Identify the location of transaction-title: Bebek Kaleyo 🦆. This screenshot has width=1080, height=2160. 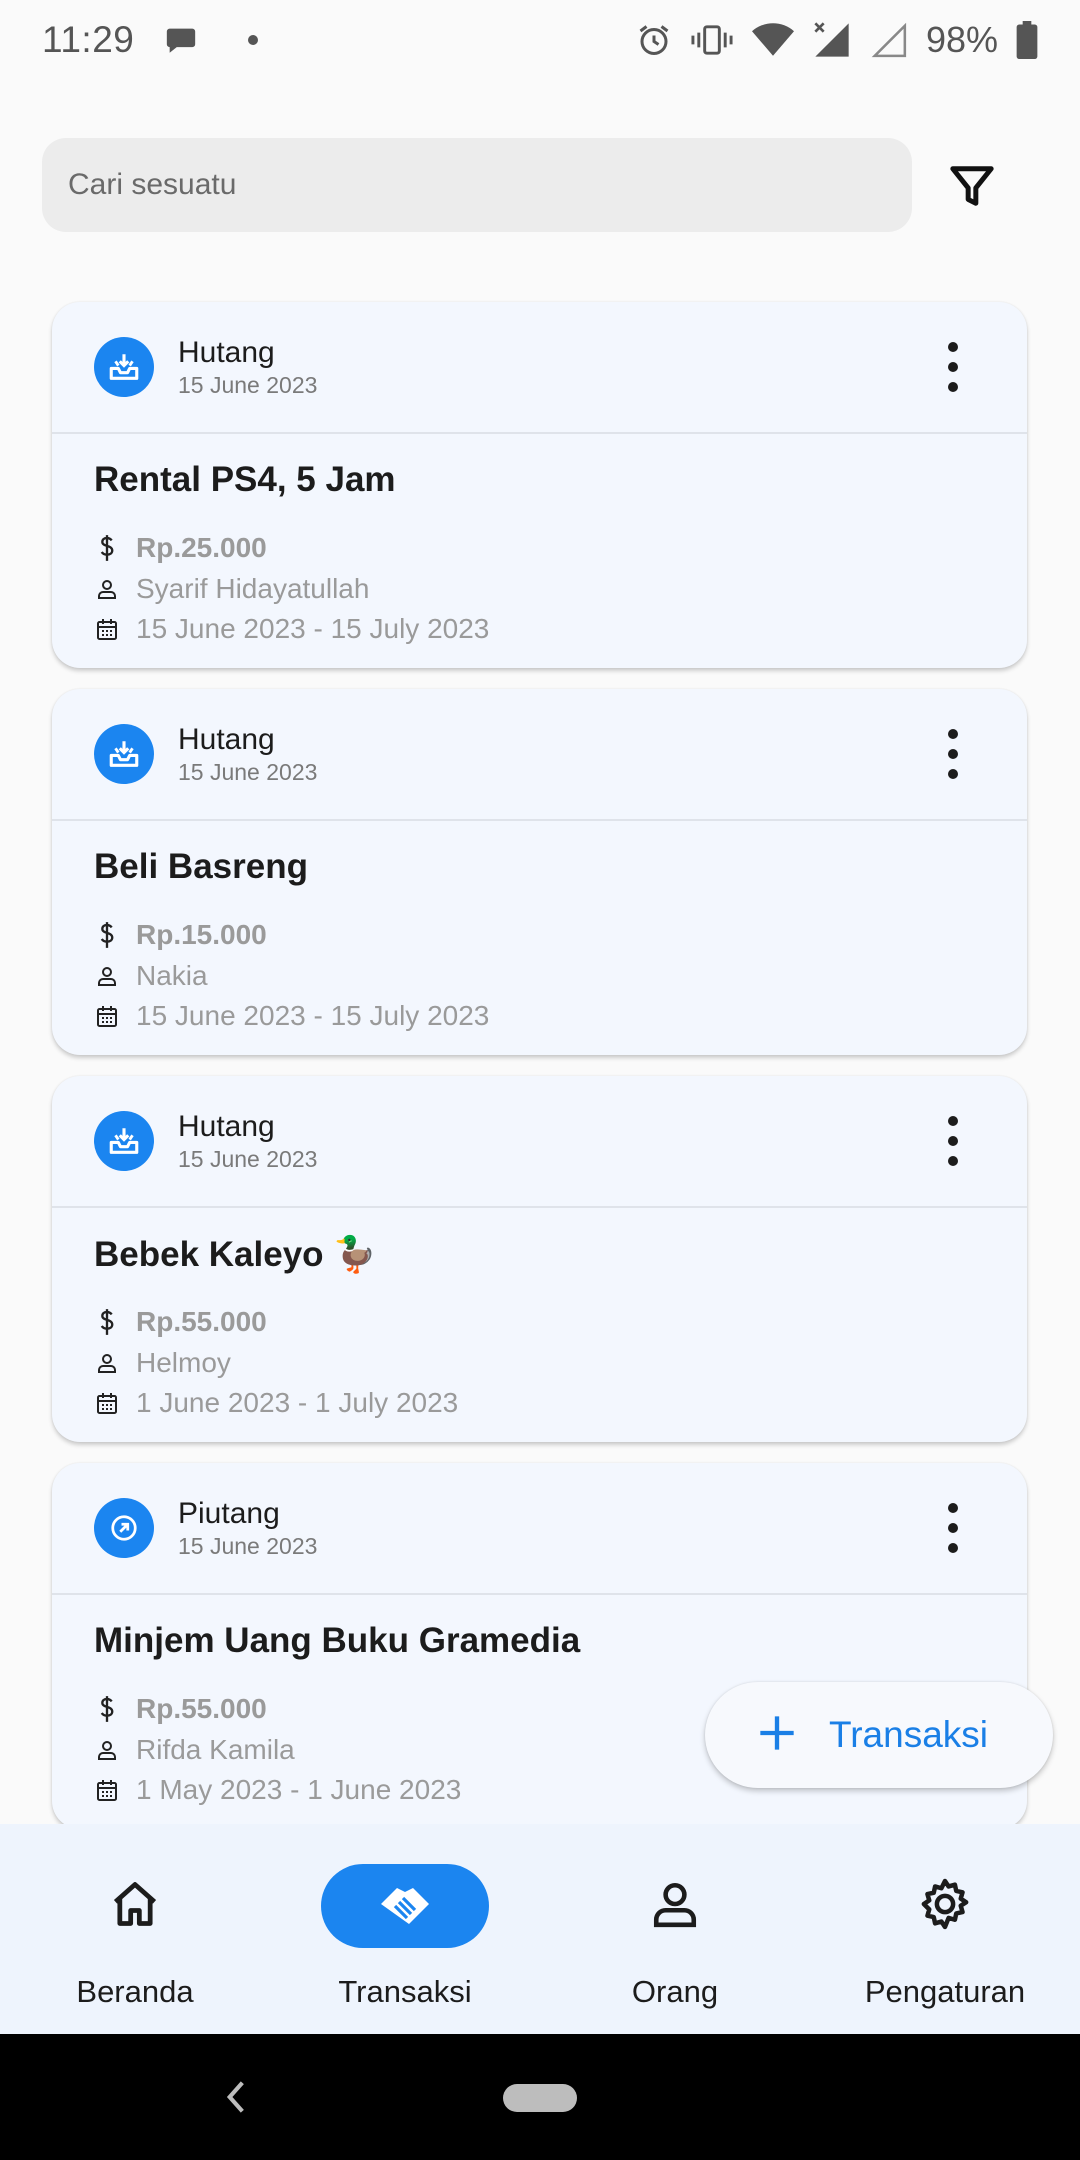
(235, 1254).